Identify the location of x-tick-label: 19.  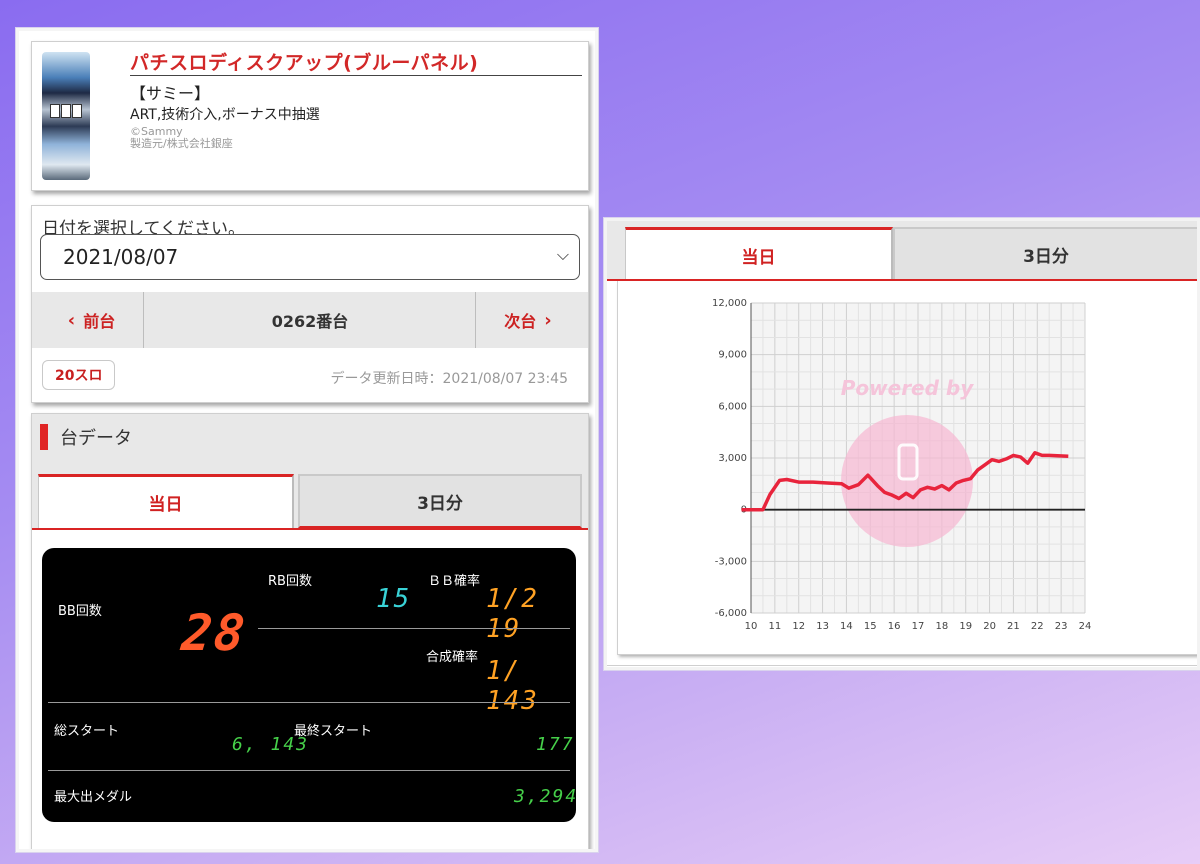
(965, 626).